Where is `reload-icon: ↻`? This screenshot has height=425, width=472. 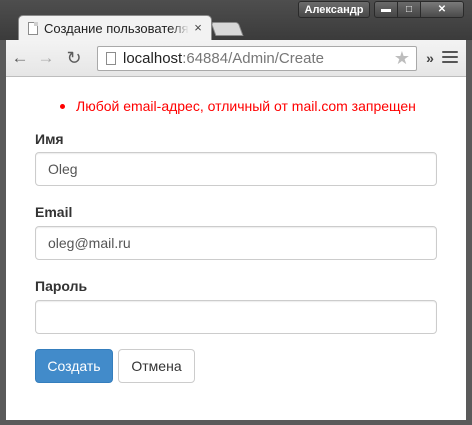 reload-icon: ↻ is located at coordinates (74, 58).